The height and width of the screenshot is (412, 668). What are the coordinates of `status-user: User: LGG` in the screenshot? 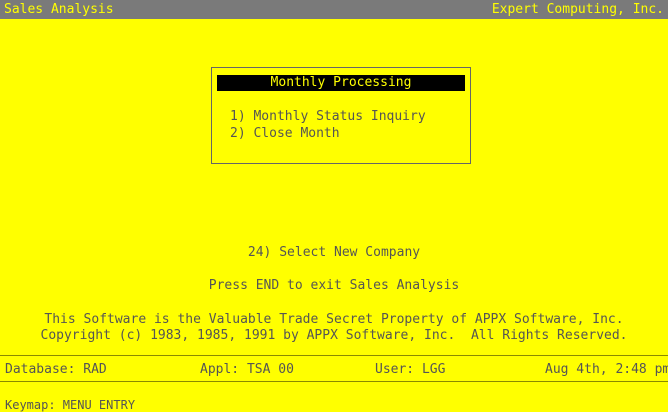 It's located at (410, 369).